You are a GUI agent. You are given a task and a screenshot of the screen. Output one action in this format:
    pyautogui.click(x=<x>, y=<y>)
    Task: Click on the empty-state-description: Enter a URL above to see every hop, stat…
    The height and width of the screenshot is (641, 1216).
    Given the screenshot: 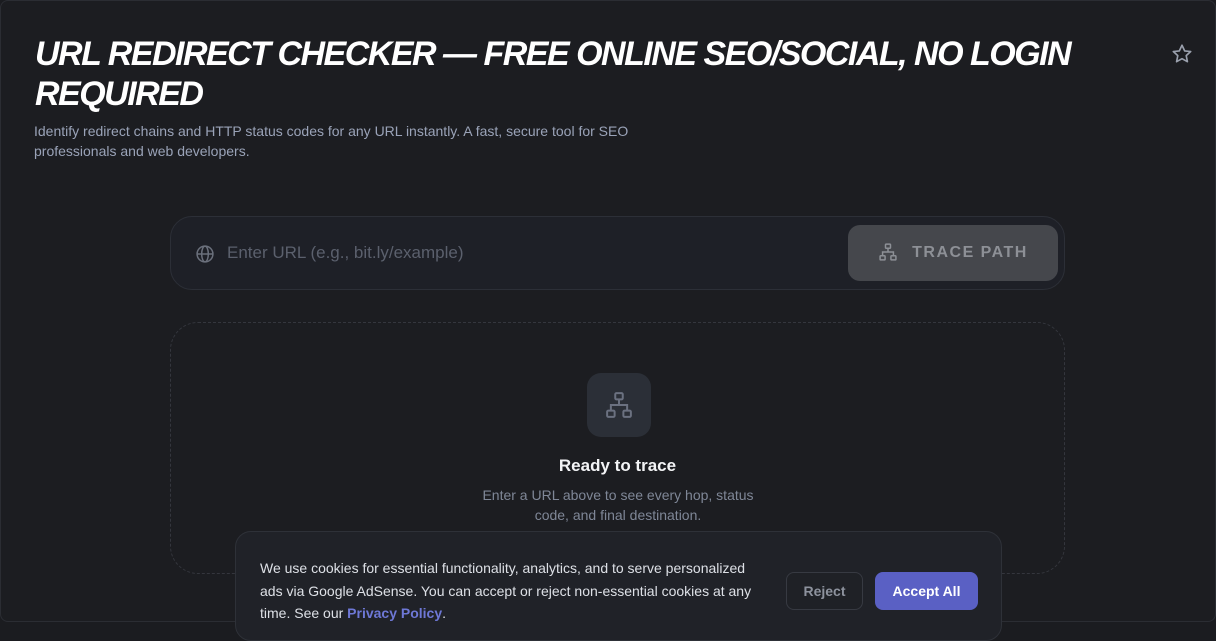 What is the action you would take?
    pyautogui.click(x=618, y=505)
    